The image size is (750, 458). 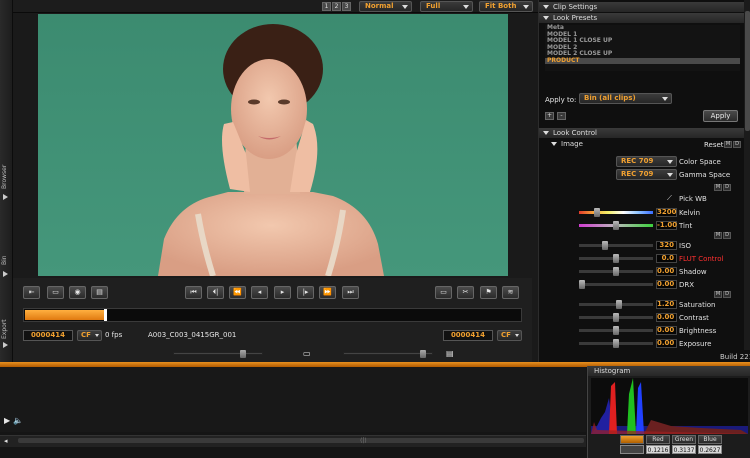 I want to click on contrast-value: 0.00, so click(x=666, y=317).